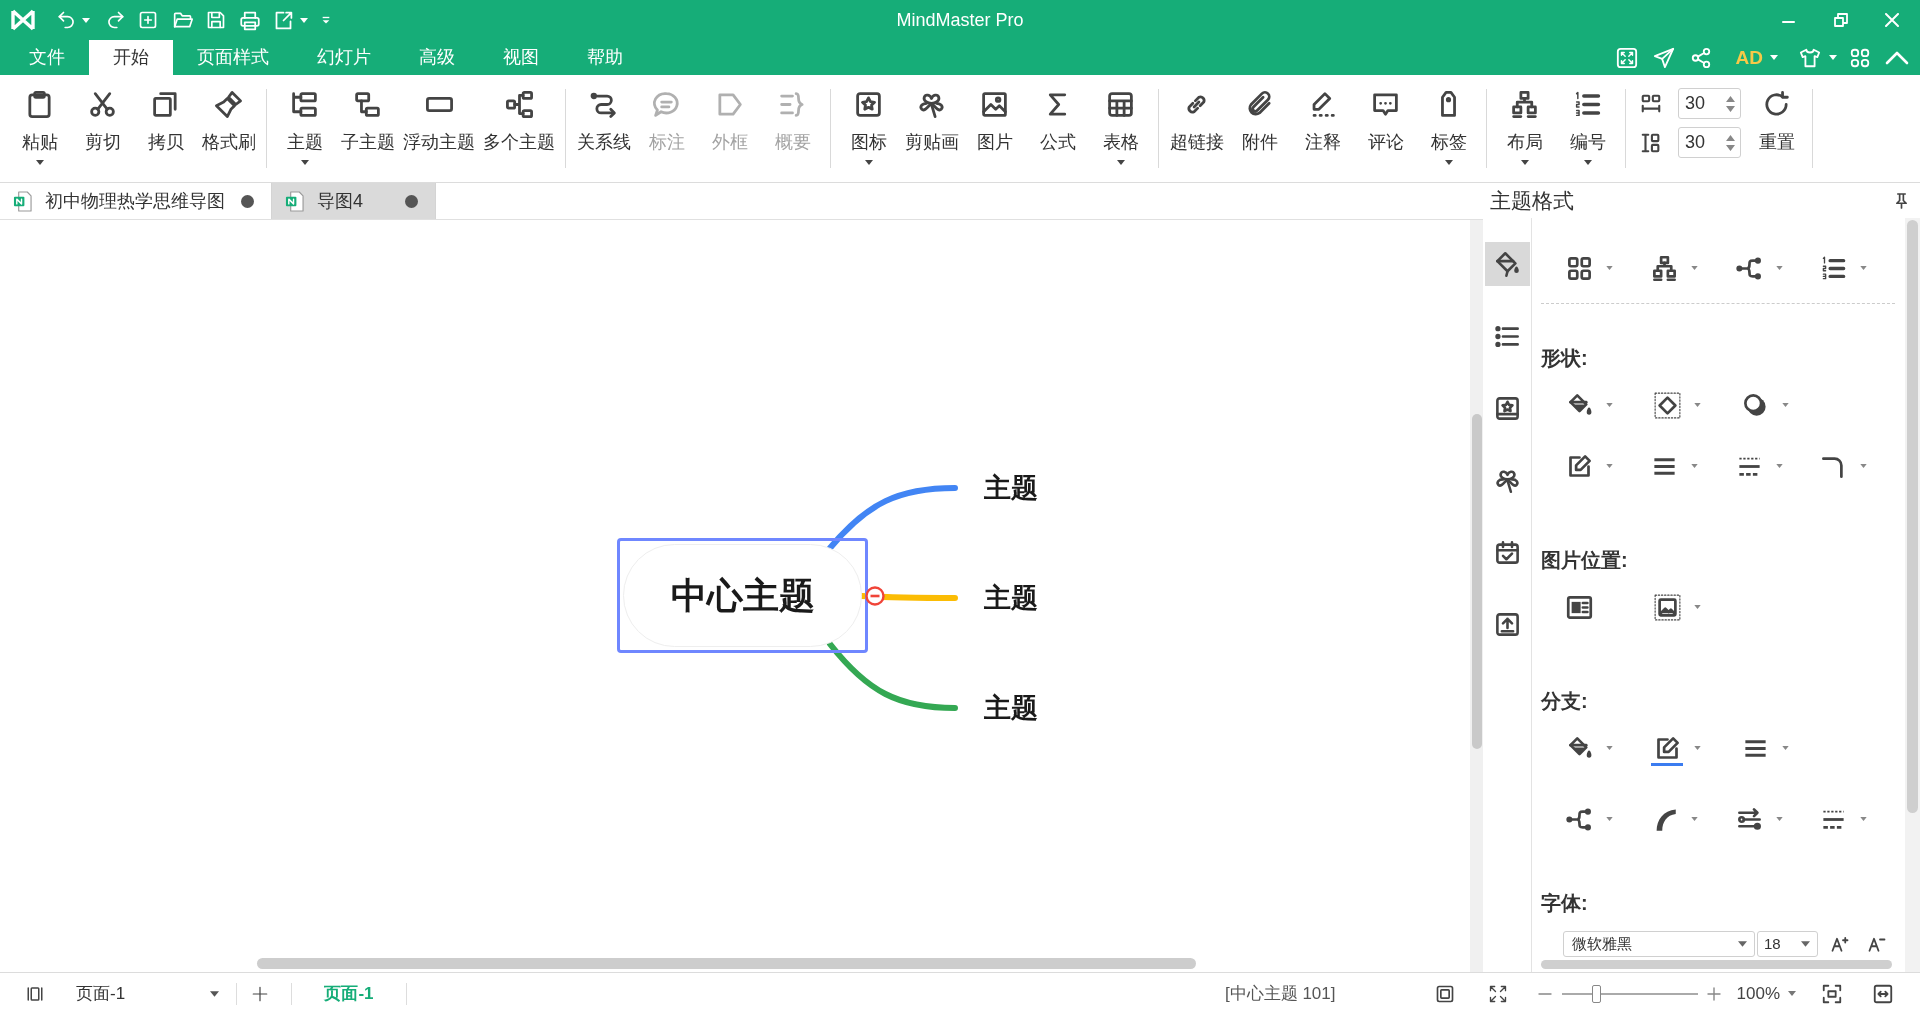 The width and height of the screenshot is (1920, 1014). Describe the element at coordinates (354, 201) in the screenshot. I see `document-tab: 导图4` at that location.